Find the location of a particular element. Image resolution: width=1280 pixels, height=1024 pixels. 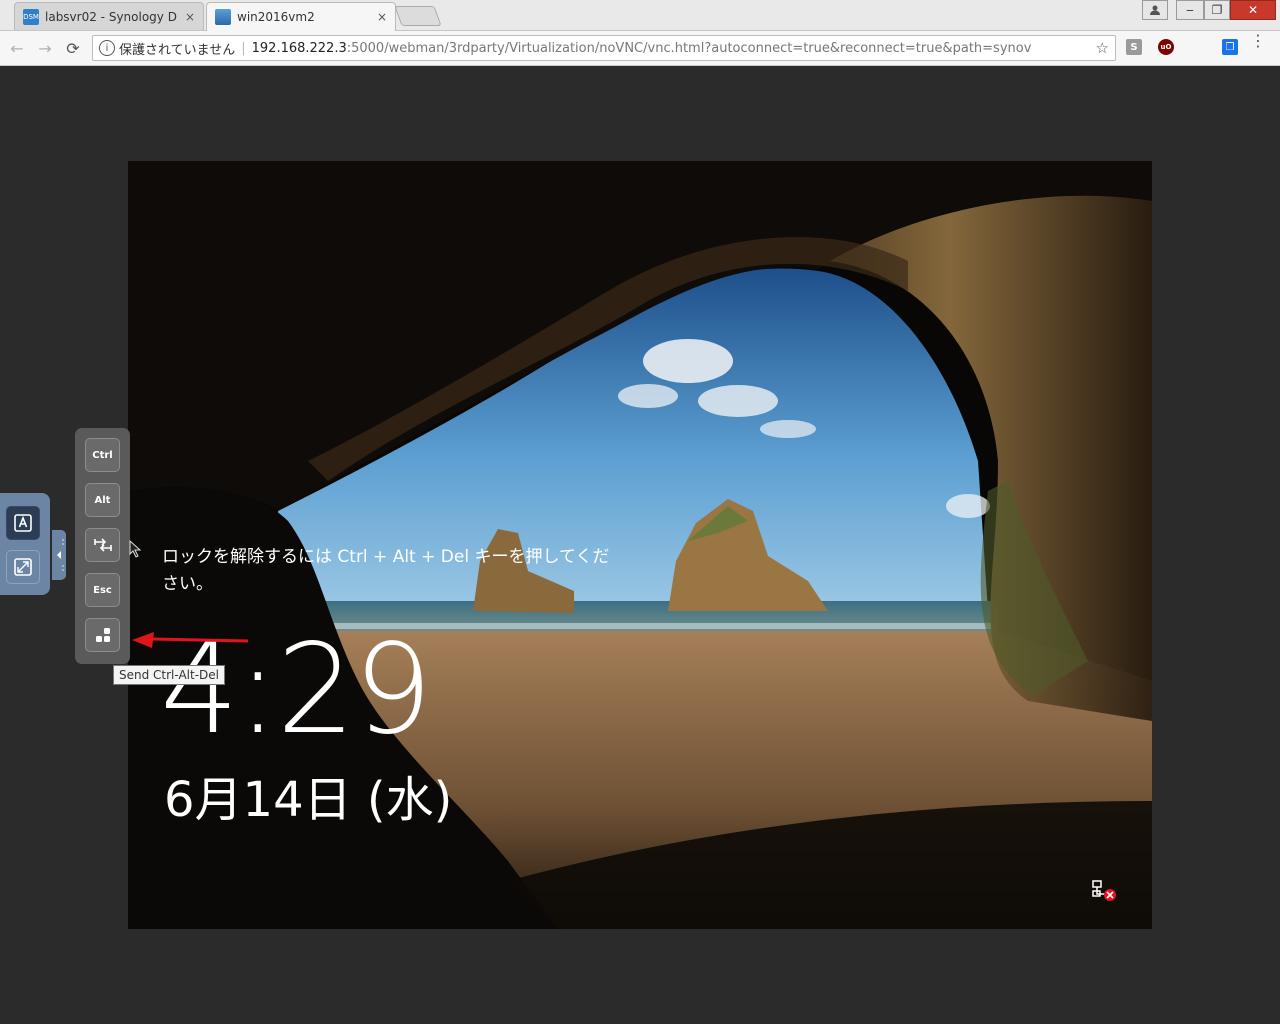

tab-title: win2016vm2 is located at coordinates (276, 17).